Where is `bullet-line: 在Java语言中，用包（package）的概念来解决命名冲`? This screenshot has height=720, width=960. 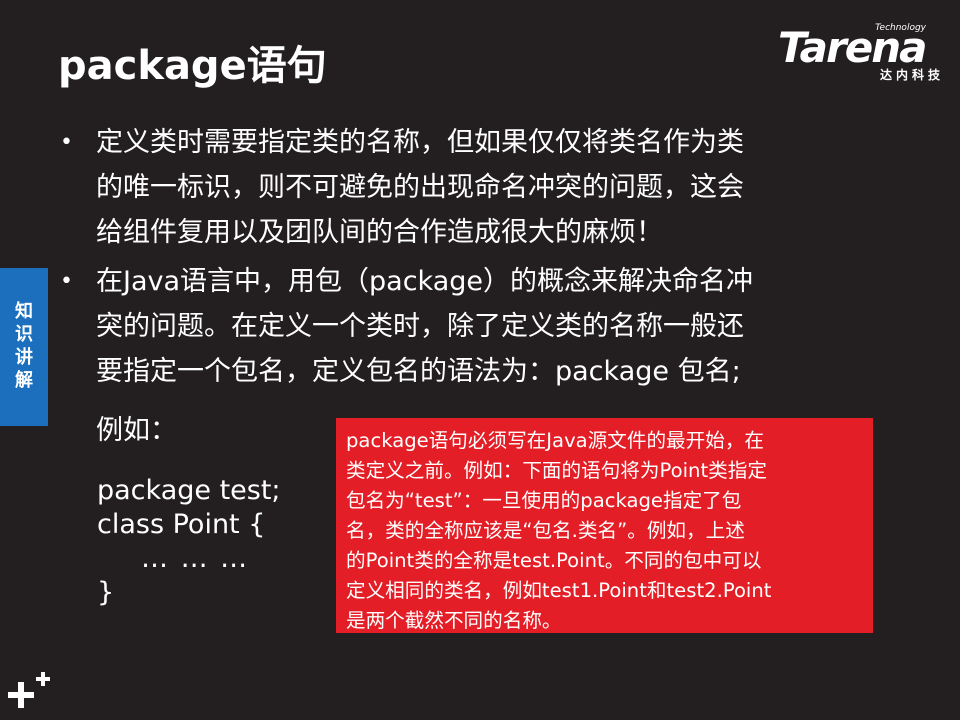 bullet-line: 在Java语言中，用包（package）的概念来解决命名冲 is located at coordinates (425, 281).